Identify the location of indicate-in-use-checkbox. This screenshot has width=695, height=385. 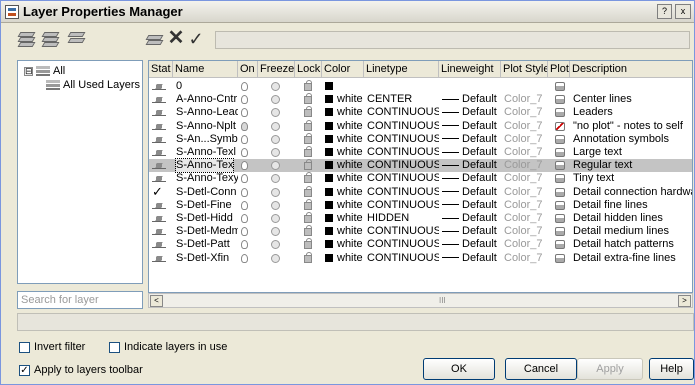
(114, 347).